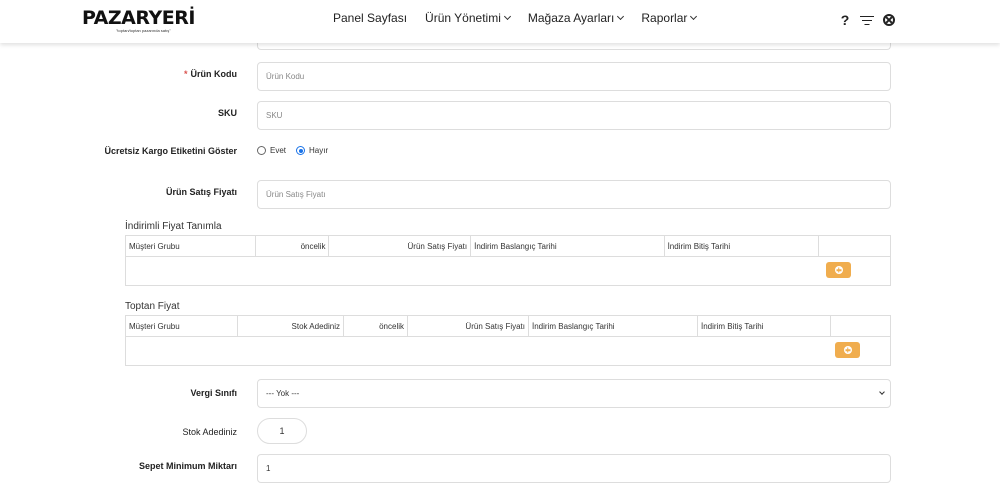 Image resolution: width=1000 pixels, height=491 pixels. Describe the element at coordinates (261, 150) in the screenshot. I see `radio-yes` at that location.